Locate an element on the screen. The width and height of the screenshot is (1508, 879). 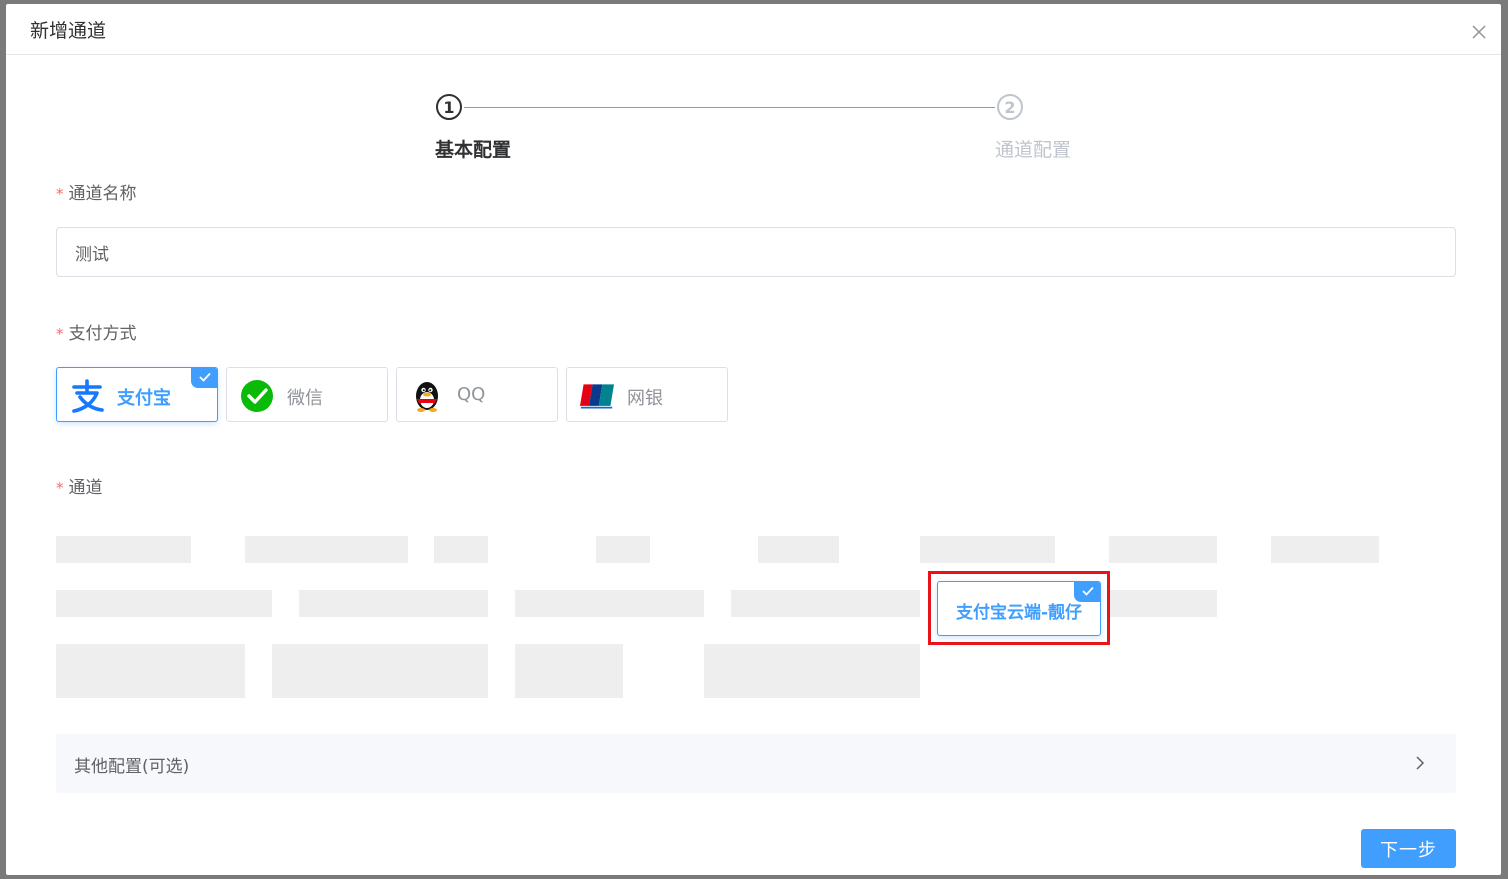
chevron-right-icon is located at coordinates (1420, 763).